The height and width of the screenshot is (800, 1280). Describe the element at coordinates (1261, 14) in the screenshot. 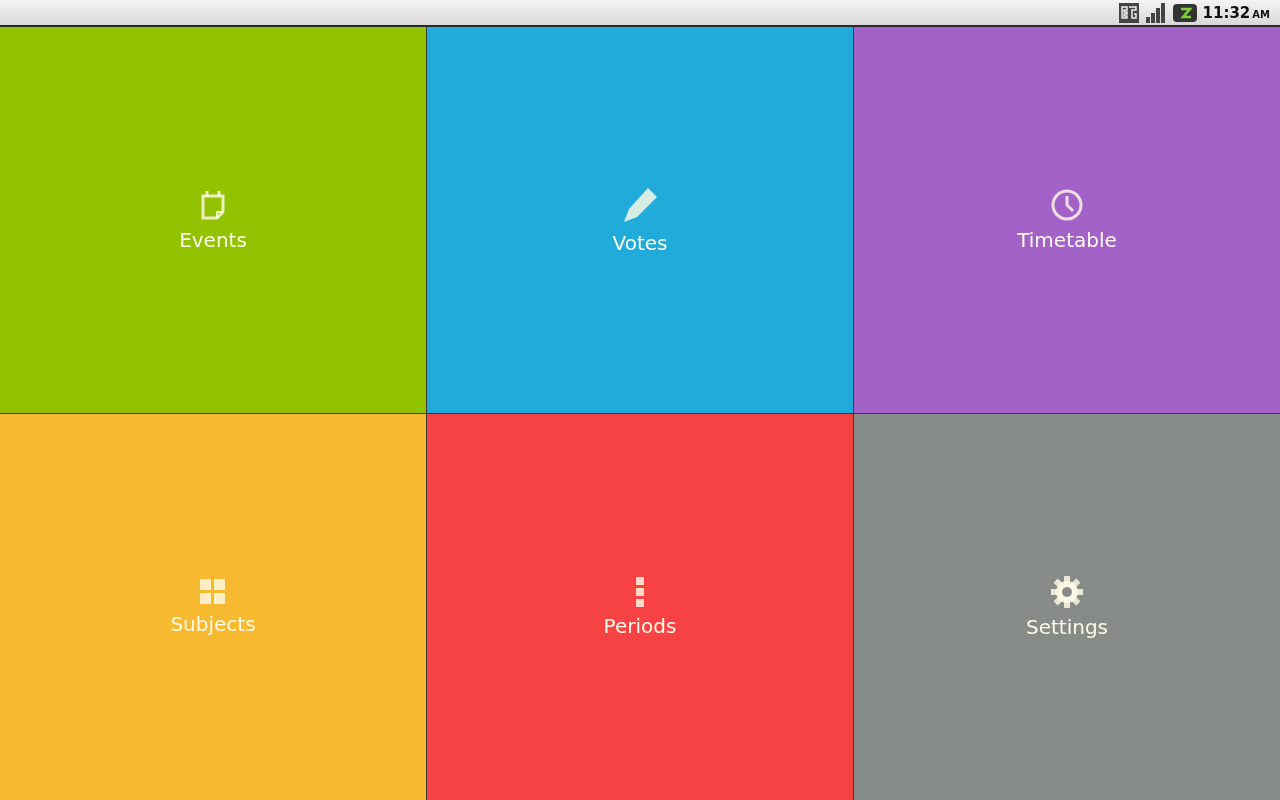

I see `clock-period: AM` at that location.